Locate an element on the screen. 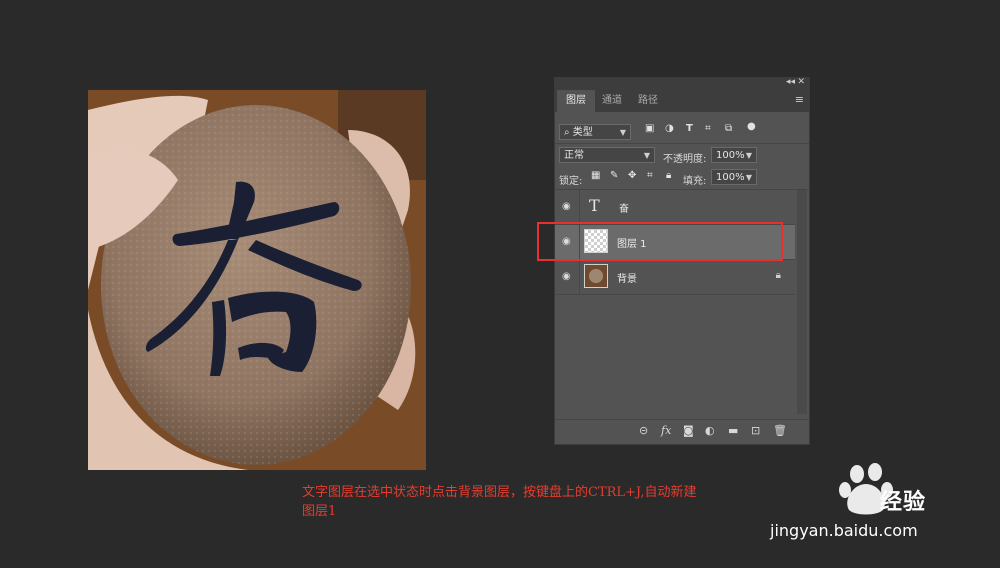 The image size is (1000, 568). lock-brush-icon: ✎ is located at coordinates (614, 175).